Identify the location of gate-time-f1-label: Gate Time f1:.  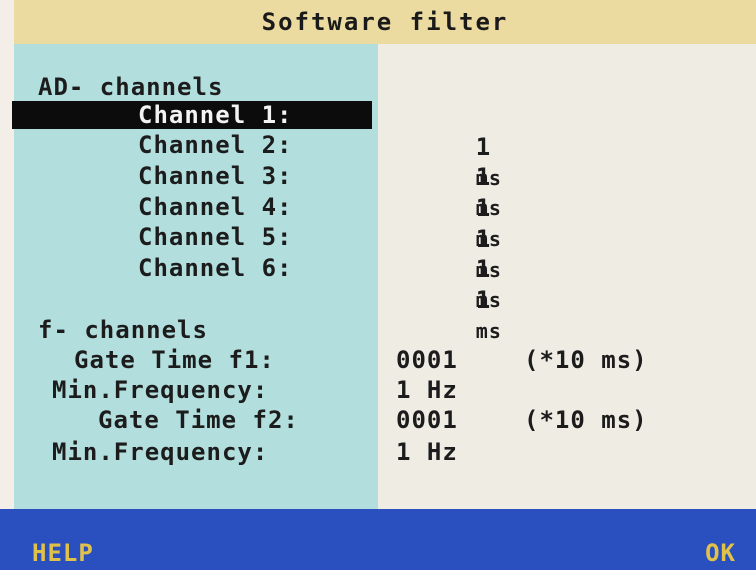
(174, 360).